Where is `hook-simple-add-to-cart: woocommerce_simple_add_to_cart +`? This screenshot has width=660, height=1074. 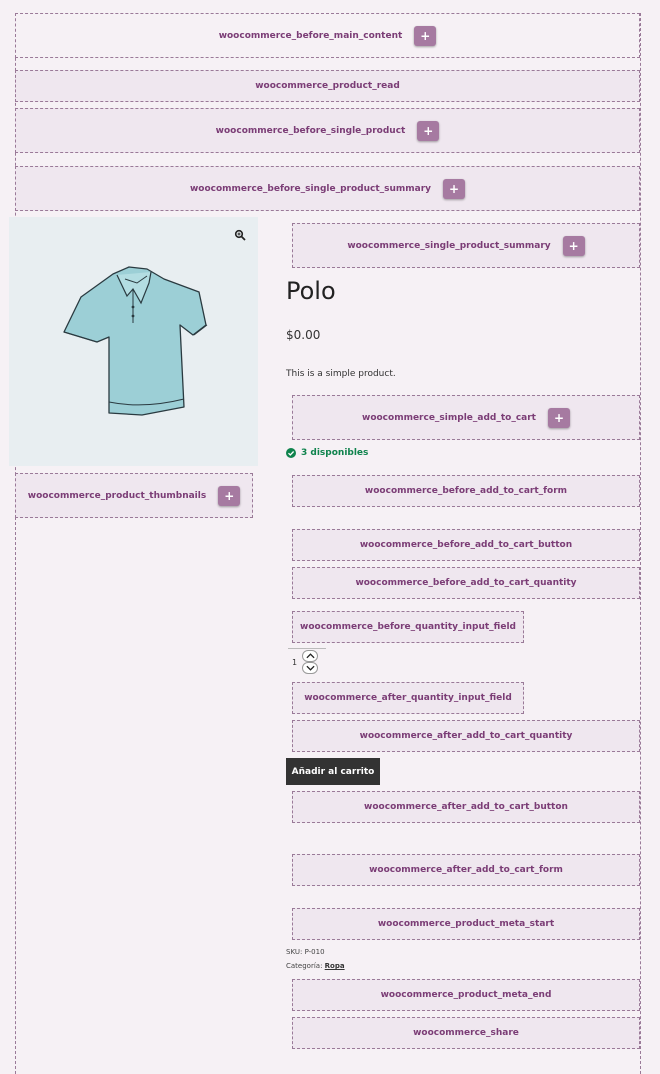 hook-simple-add-to-cart: woocommerce_simple_add_to_cart + is located at coordinates (466, 417).